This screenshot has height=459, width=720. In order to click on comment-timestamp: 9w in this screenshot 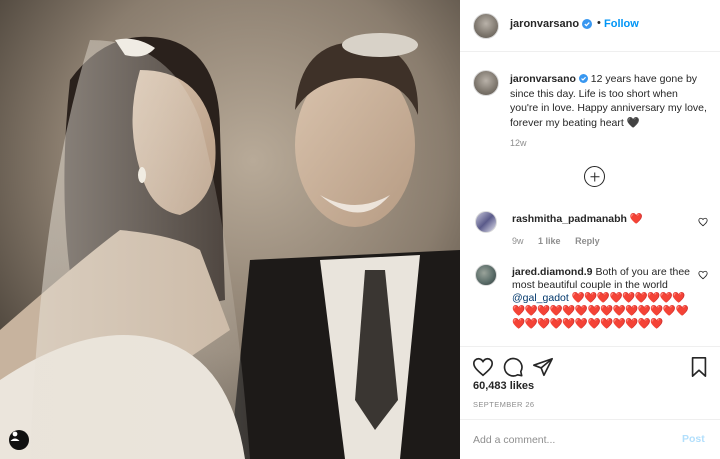, I will do `click(518, 241)`.